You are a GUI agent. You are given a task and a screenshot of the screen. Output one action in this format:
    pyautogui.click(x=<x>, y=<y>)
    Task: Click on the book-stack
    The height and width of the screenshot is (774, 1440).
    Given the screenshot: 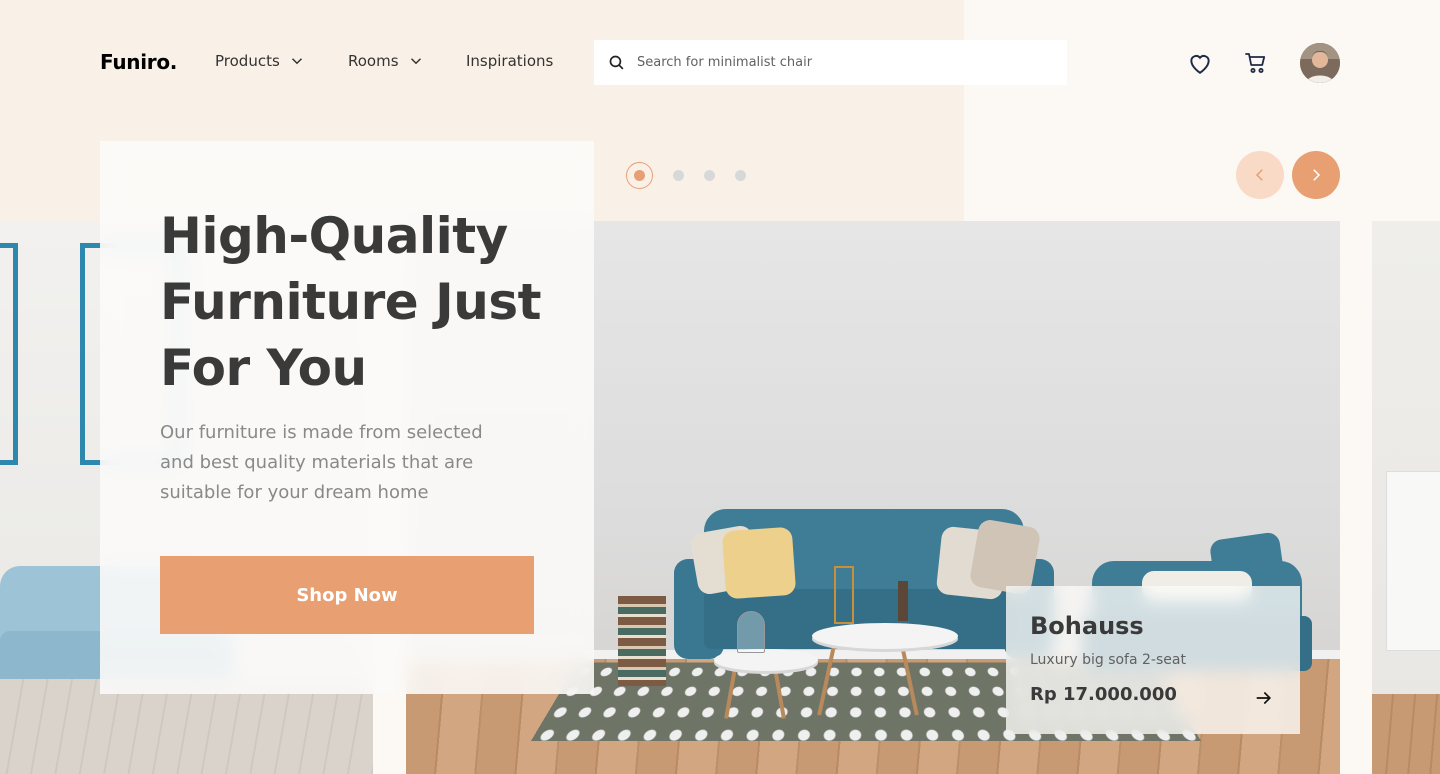 What is the action you would take?
    pyautogui.click(x=642, y=641)
    